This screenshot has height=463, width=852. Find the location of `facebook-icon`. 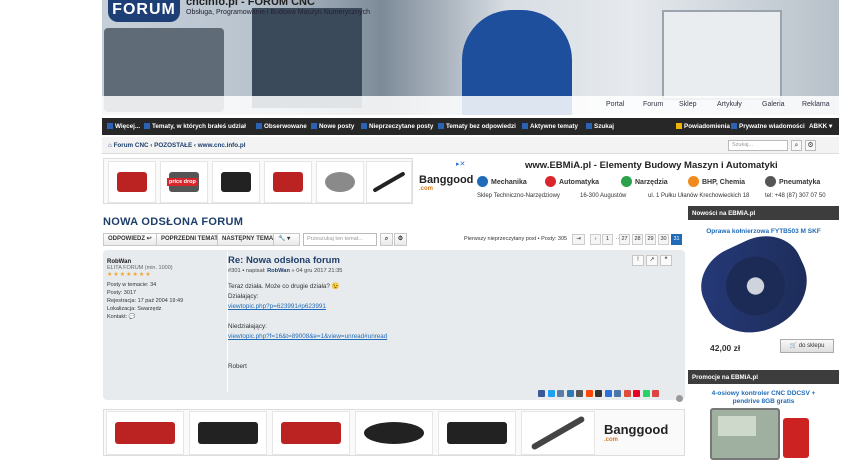

facebook-icon is located at coordinates (541, 393).